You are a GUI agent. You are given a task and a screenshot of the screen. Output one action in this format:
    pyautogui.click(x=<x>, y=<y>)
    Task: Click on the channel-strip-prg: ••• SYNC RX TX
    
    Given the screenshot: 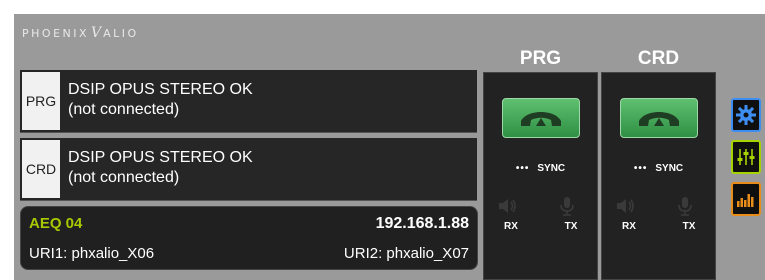 What is the action you would take?
    pyautogui.click(x=540, y=176)
    